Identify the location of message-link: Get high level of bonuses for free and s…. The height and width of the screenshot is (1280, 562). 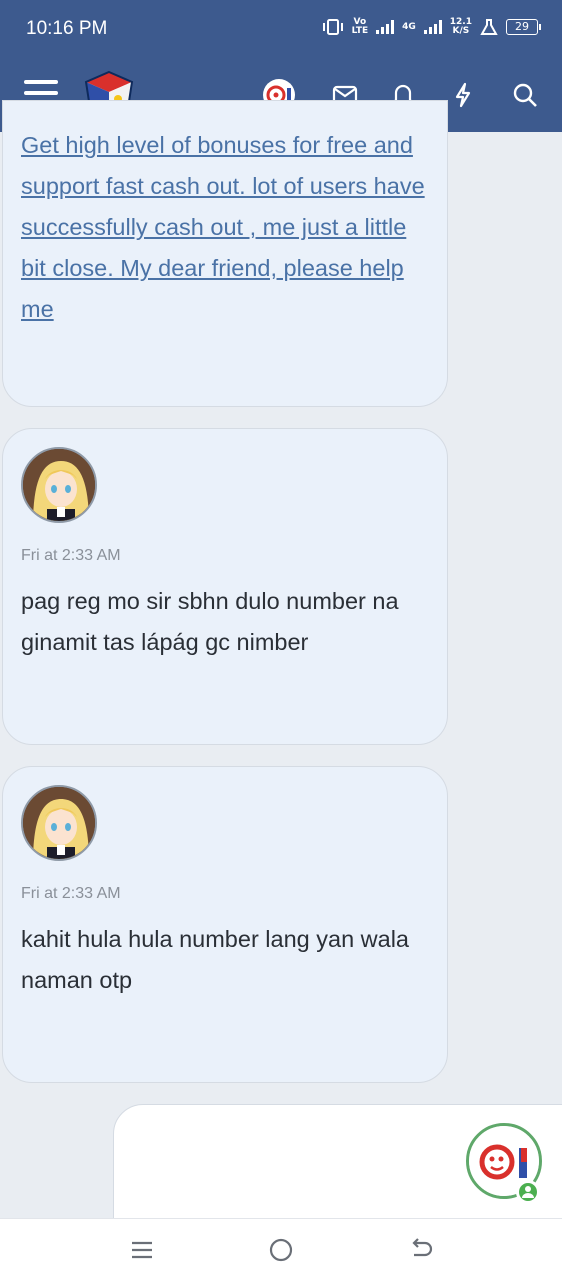
(226, 227).